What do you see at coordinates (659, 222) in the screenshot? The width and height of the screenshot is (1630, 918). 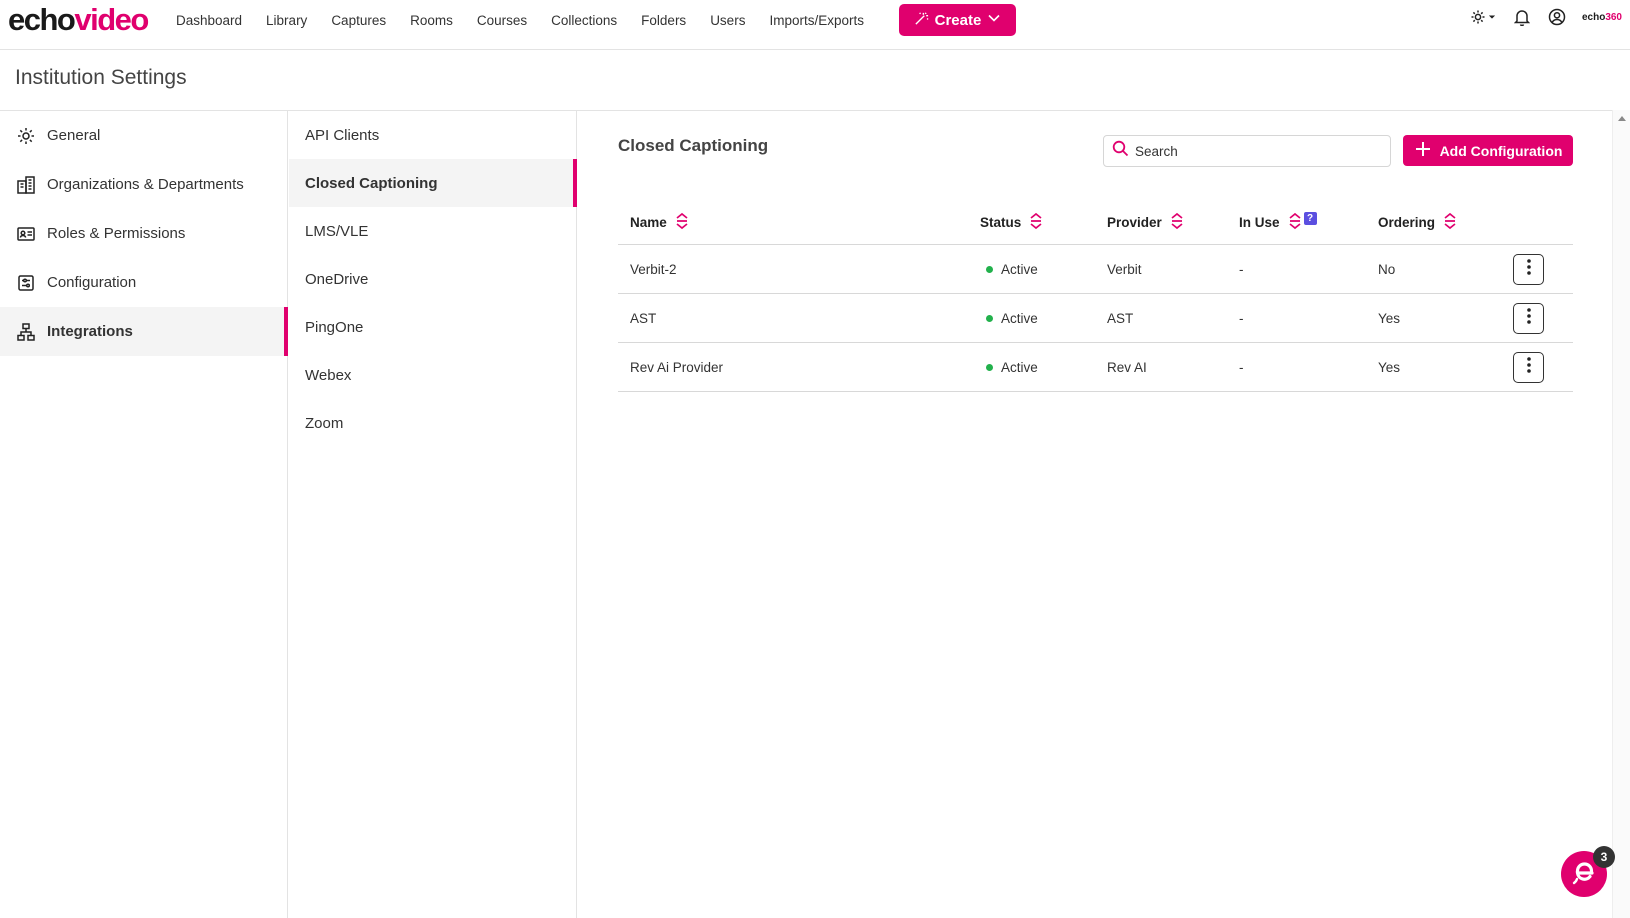 I see `column-header-name: Name` at bounding box center [659, 222].